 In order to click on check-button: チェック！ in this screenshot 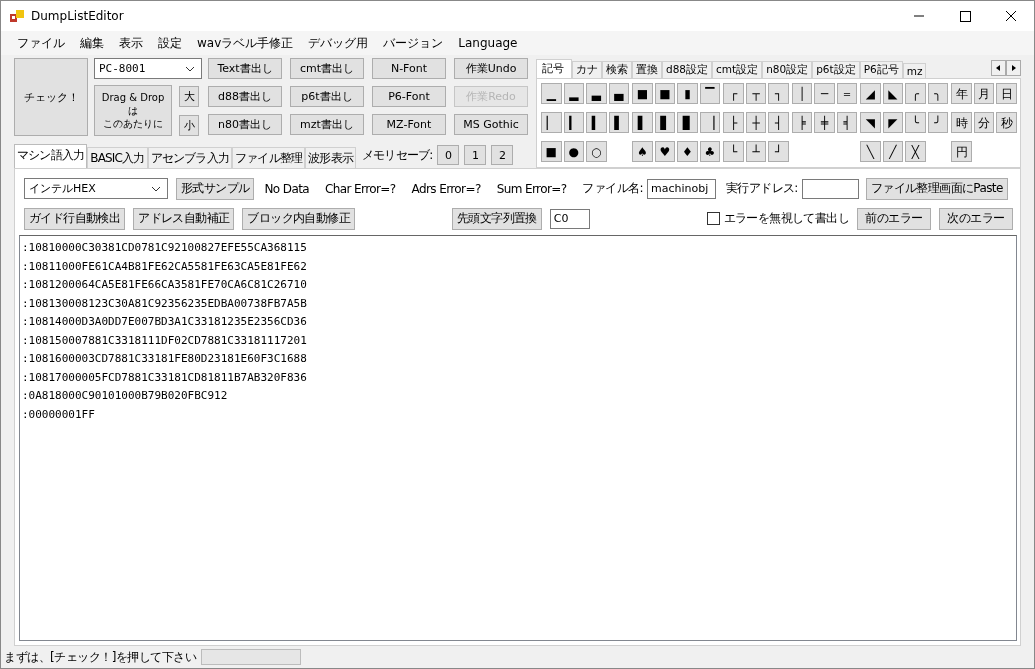, I will do `click(51, 97)`.